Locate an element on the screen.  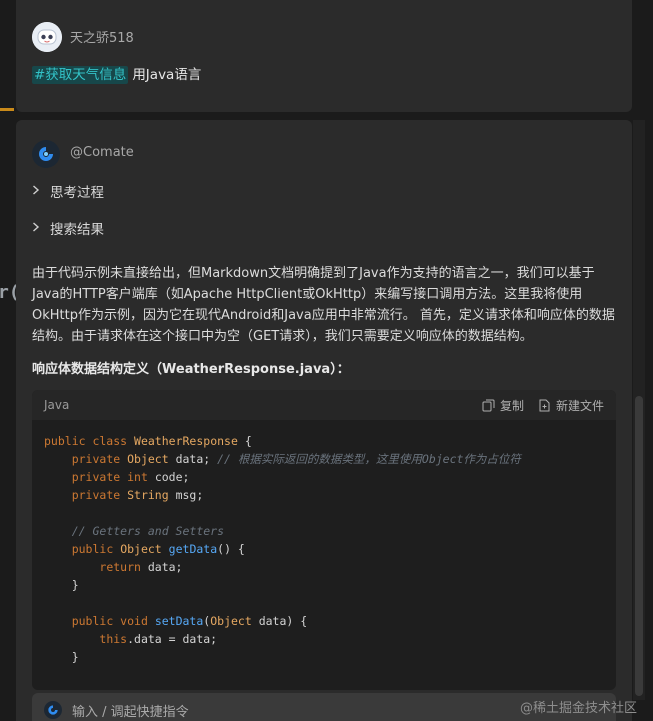
code-language: Java is located at coordinates (57, 405).